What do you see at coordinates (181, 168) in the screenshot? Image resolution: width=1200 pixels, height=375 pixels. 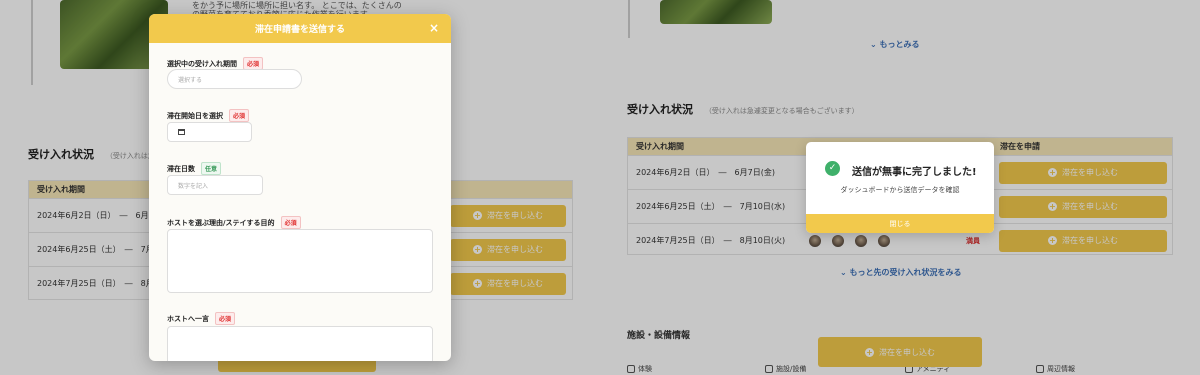 I see `field-label-text: 滞在日数` at bounding box center [181, 168].